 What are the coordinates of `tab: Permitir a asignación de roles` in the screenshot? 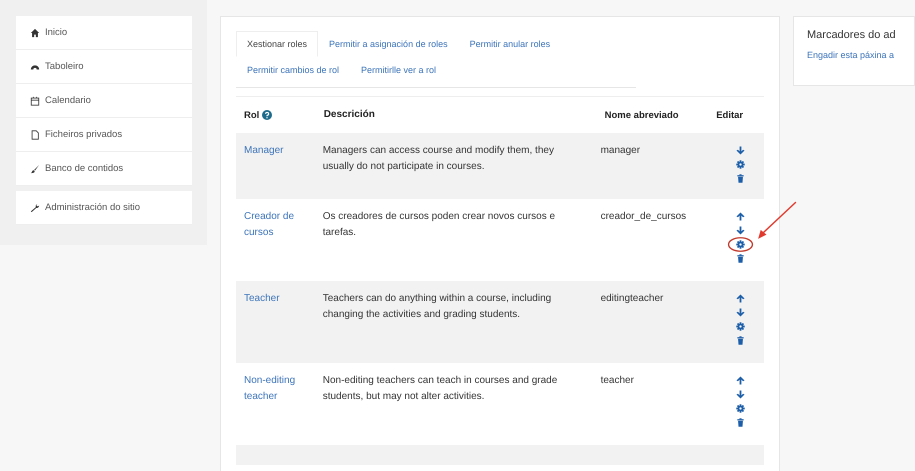 It's located at (388, 44).